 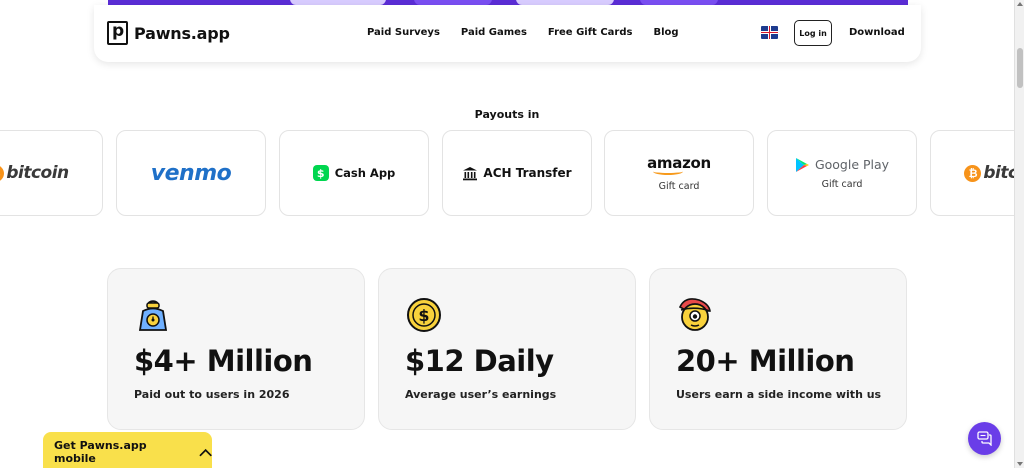 I want to click on payout-card-google-play: Google Play Gift card, so click(x=842, y=173).